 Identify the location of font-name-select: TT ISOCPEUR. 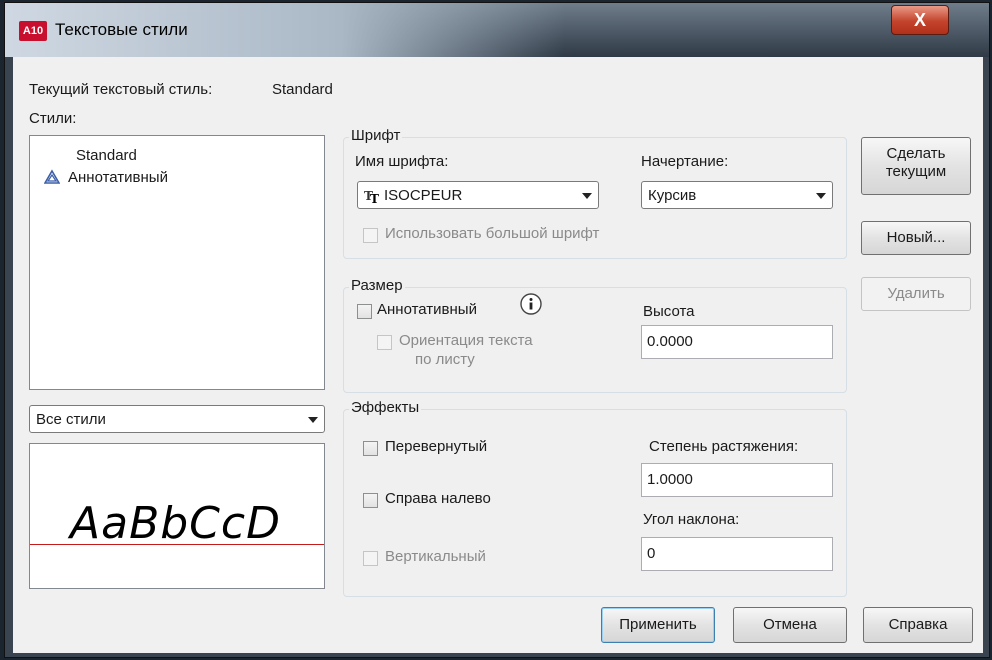
(478, 195).